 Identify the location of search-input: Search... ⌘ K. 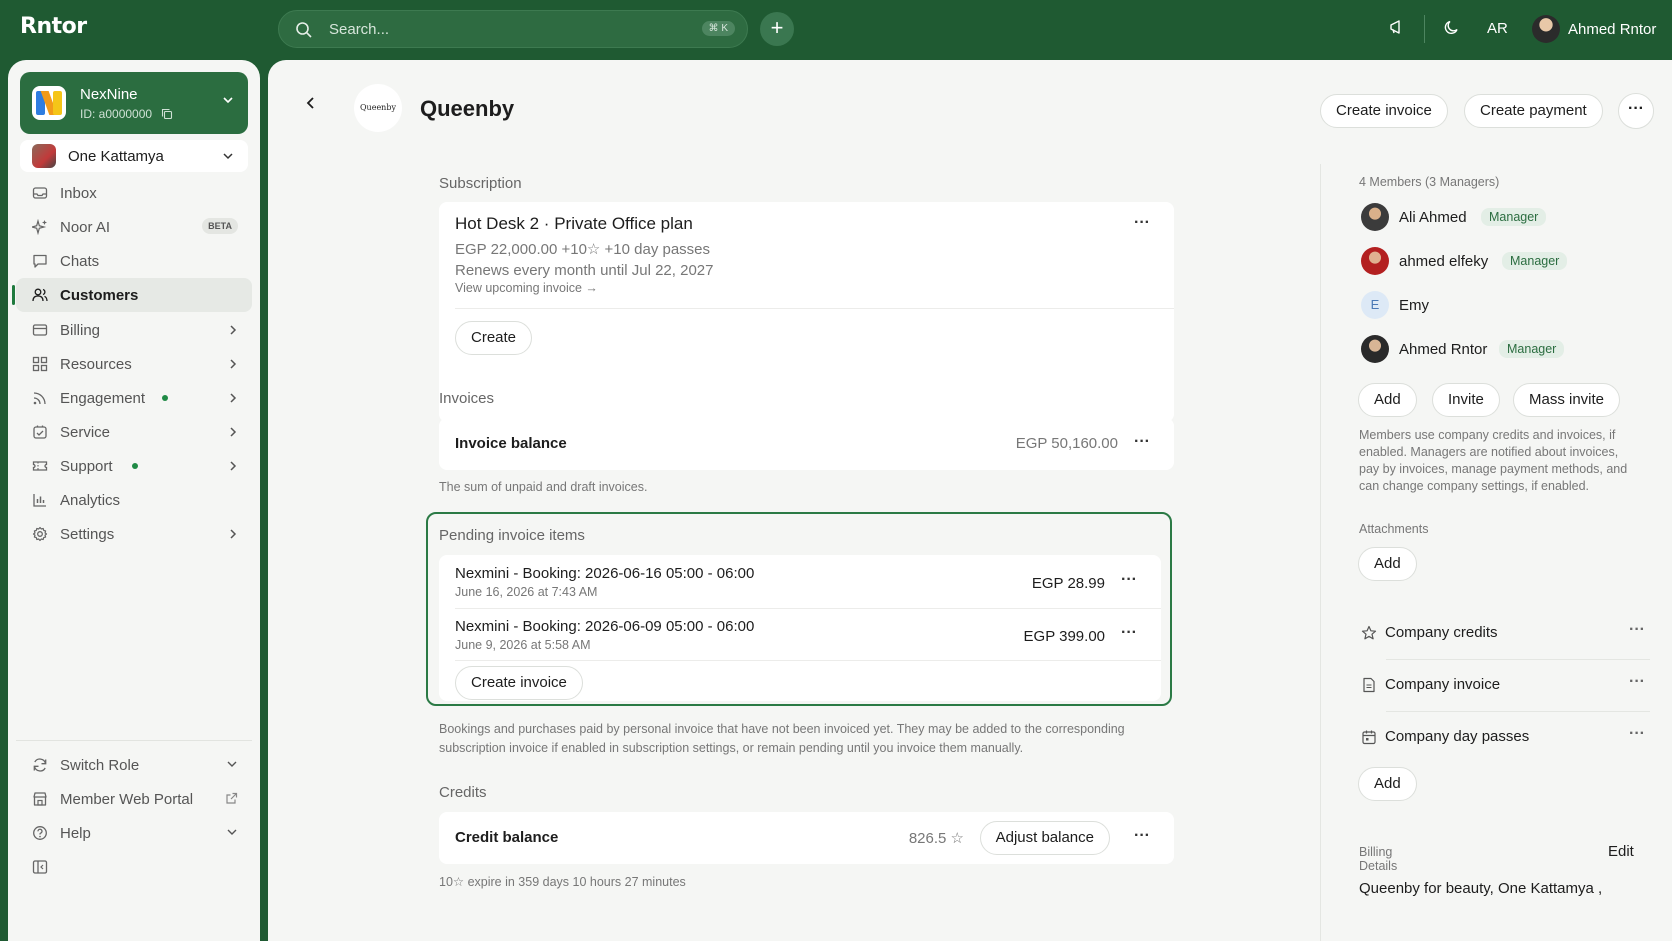
(513, 29).